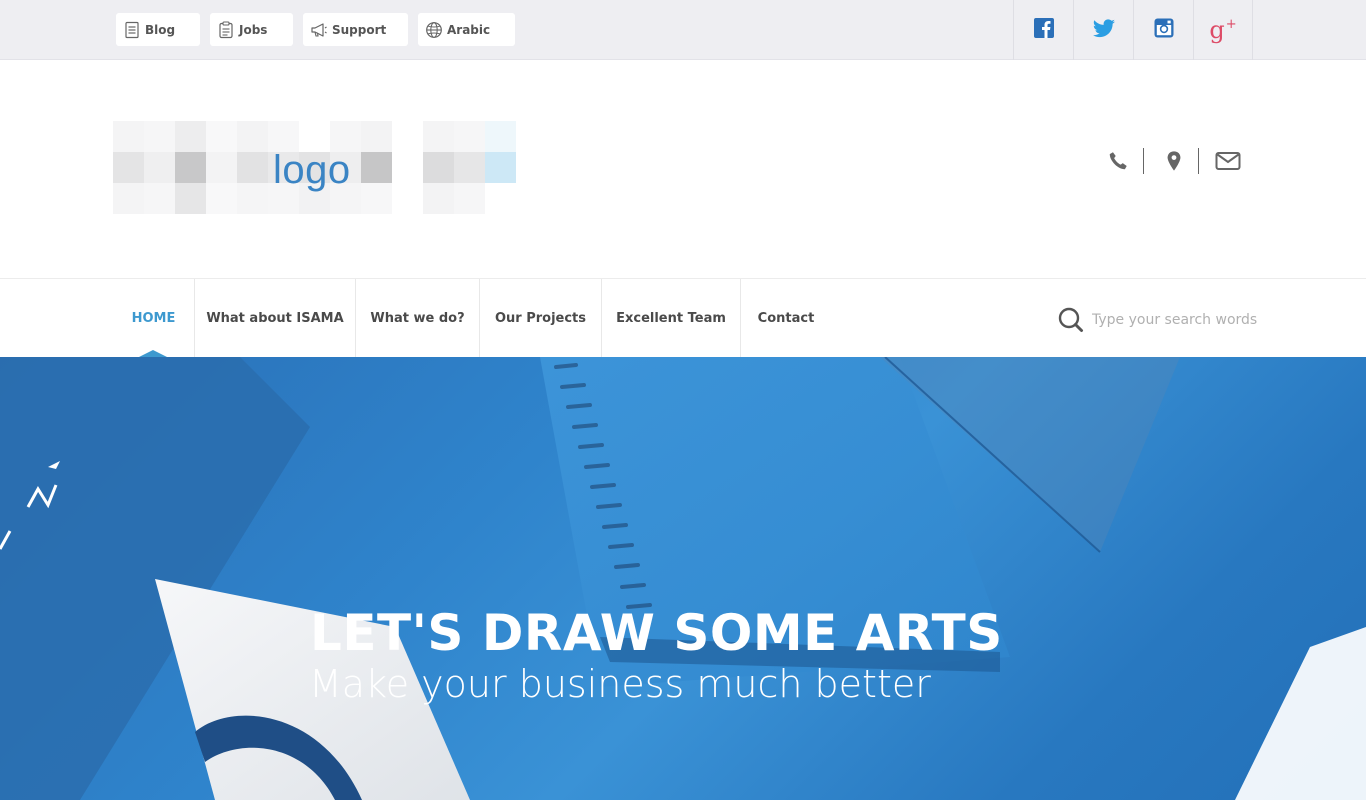 The image size is (1366, 800). Describe the element at coordinates (620, 684) in the screenshot. I see `hero-subtitle: Make your business much better` at that location.